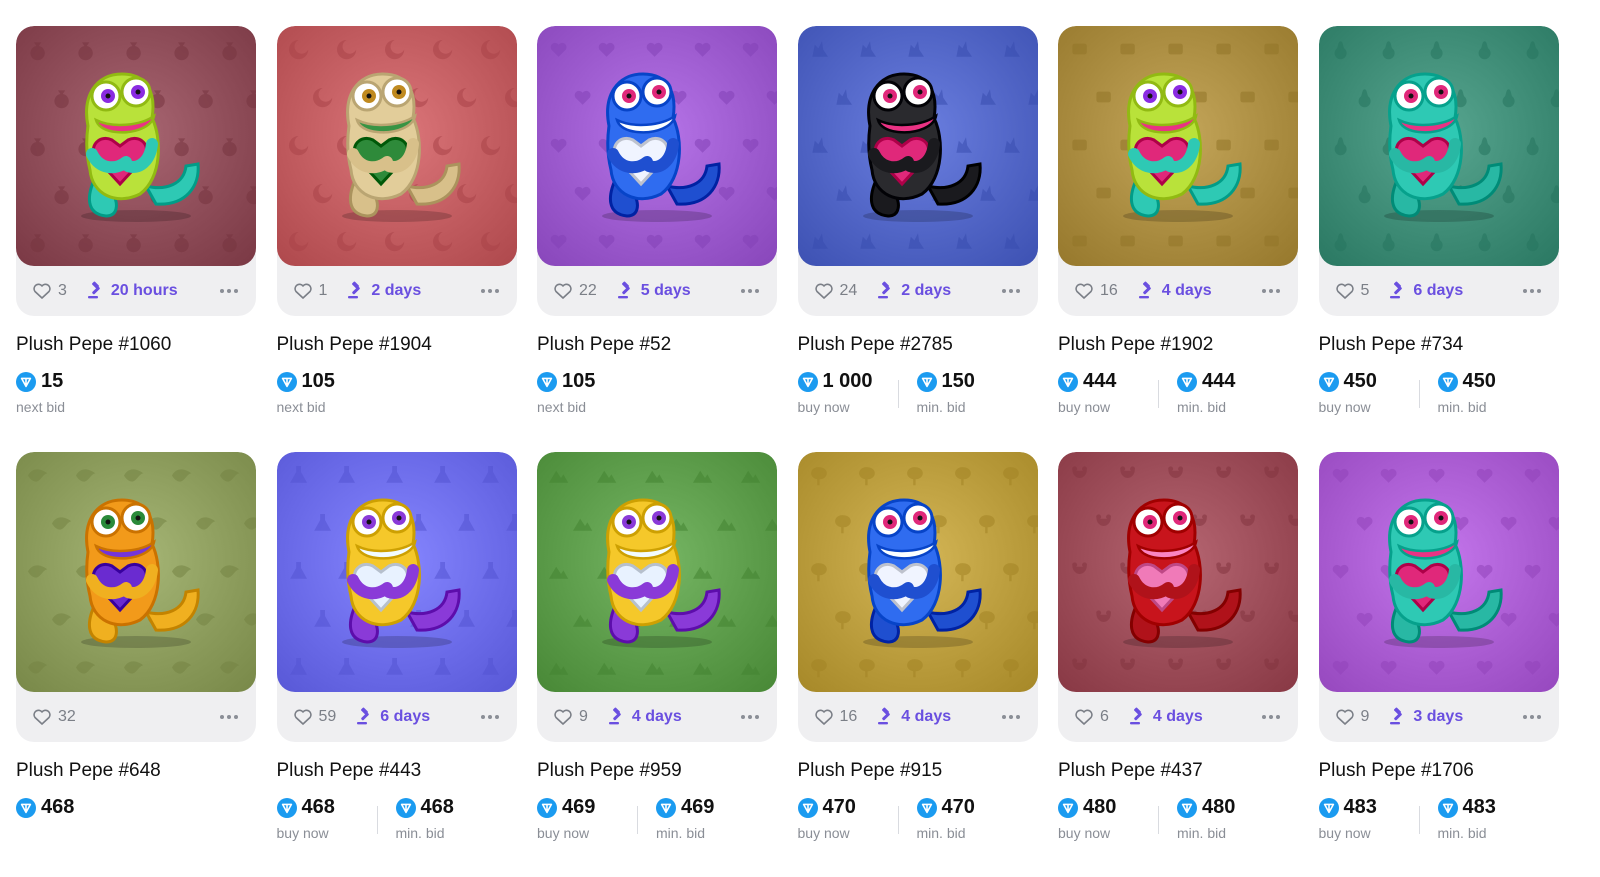 The image size is (1600, 877). Describe the element at coordinates (136, 345) in the screenshot. I see `gift-title: Plush Pepe #1060` at that location.